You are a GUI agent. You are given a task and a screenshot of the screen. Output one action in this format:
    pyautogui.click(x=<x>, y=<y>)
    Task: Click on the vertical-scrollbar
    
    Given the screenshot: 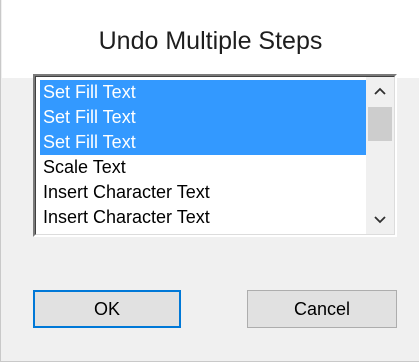 What is the action you would take?
    pyautogui.click(x=380, y=155)
    